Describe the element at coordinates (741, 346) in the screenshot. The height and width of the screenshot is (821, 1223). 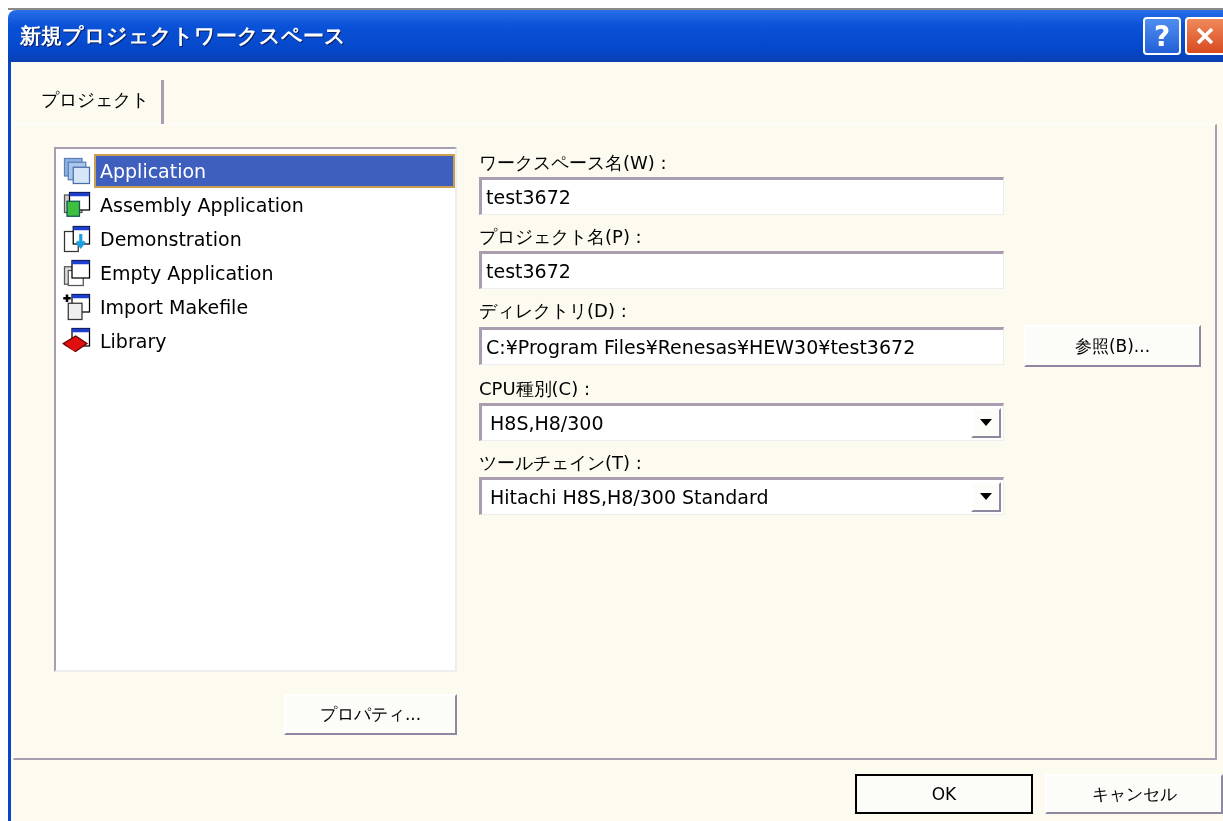
I see `text-field: C:¥Program Files¥Renesas¥HEW30¥test3672` at that location.